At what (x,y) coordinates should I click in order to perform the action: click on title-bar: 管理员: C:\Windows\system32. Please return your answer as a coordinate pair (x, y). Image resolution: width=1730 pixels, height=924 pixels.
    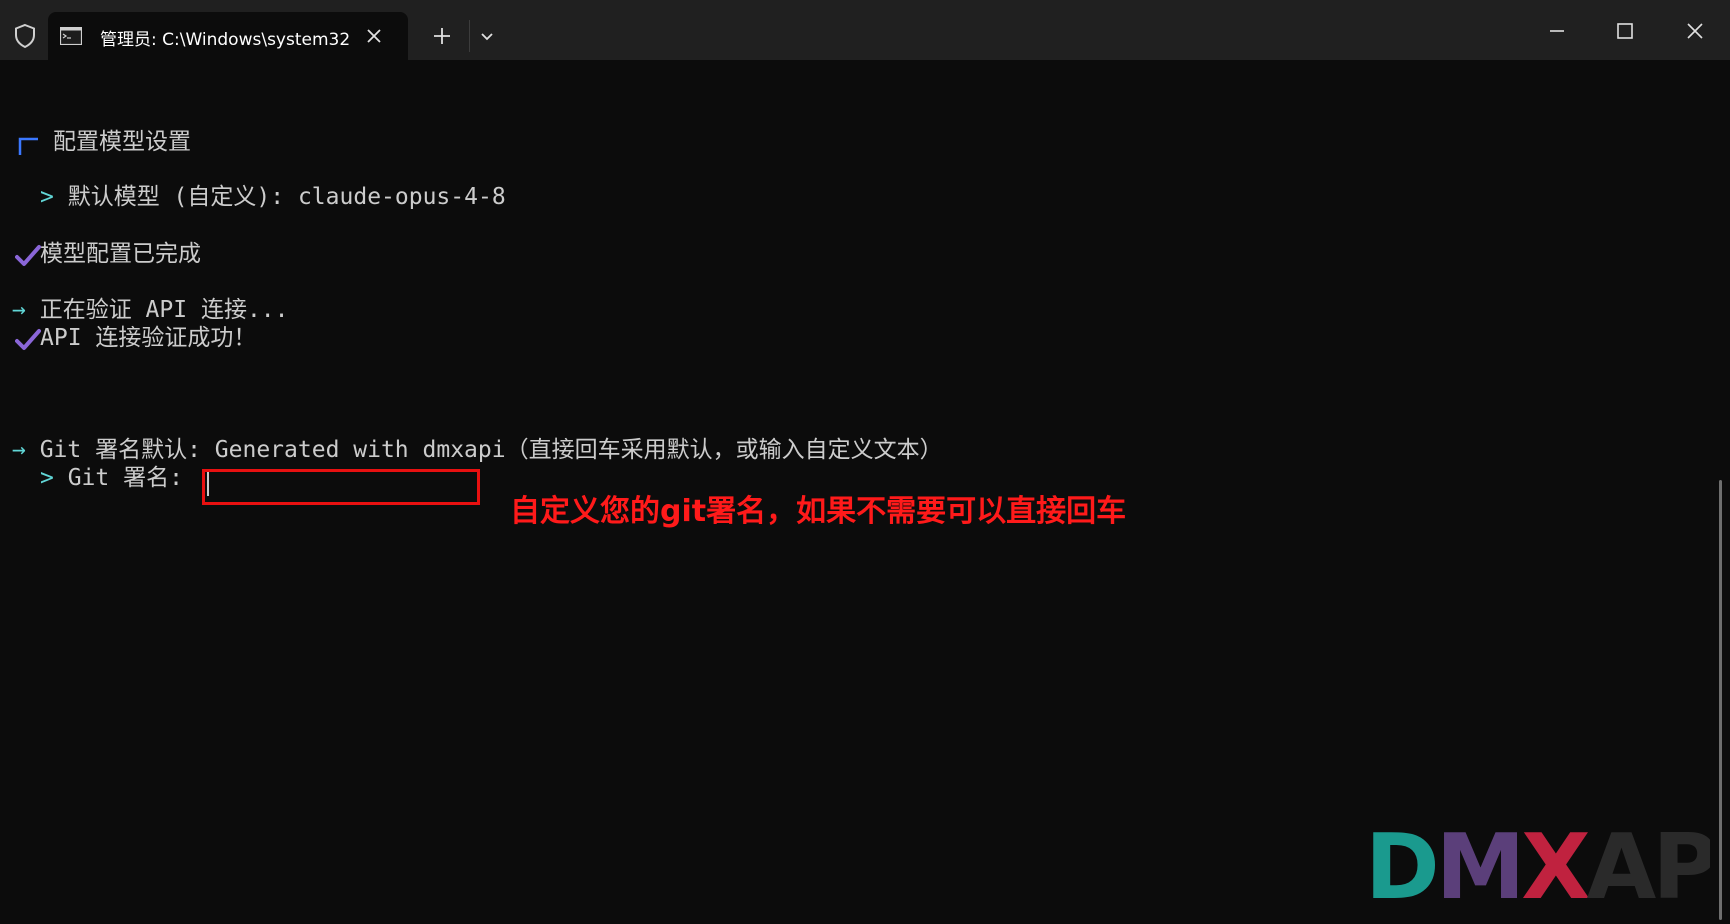
    Looking at the image, I should click on (865, 30).